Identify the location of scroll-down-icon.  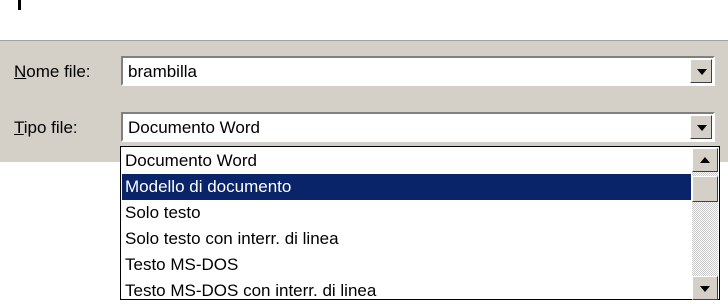
(705, 289).